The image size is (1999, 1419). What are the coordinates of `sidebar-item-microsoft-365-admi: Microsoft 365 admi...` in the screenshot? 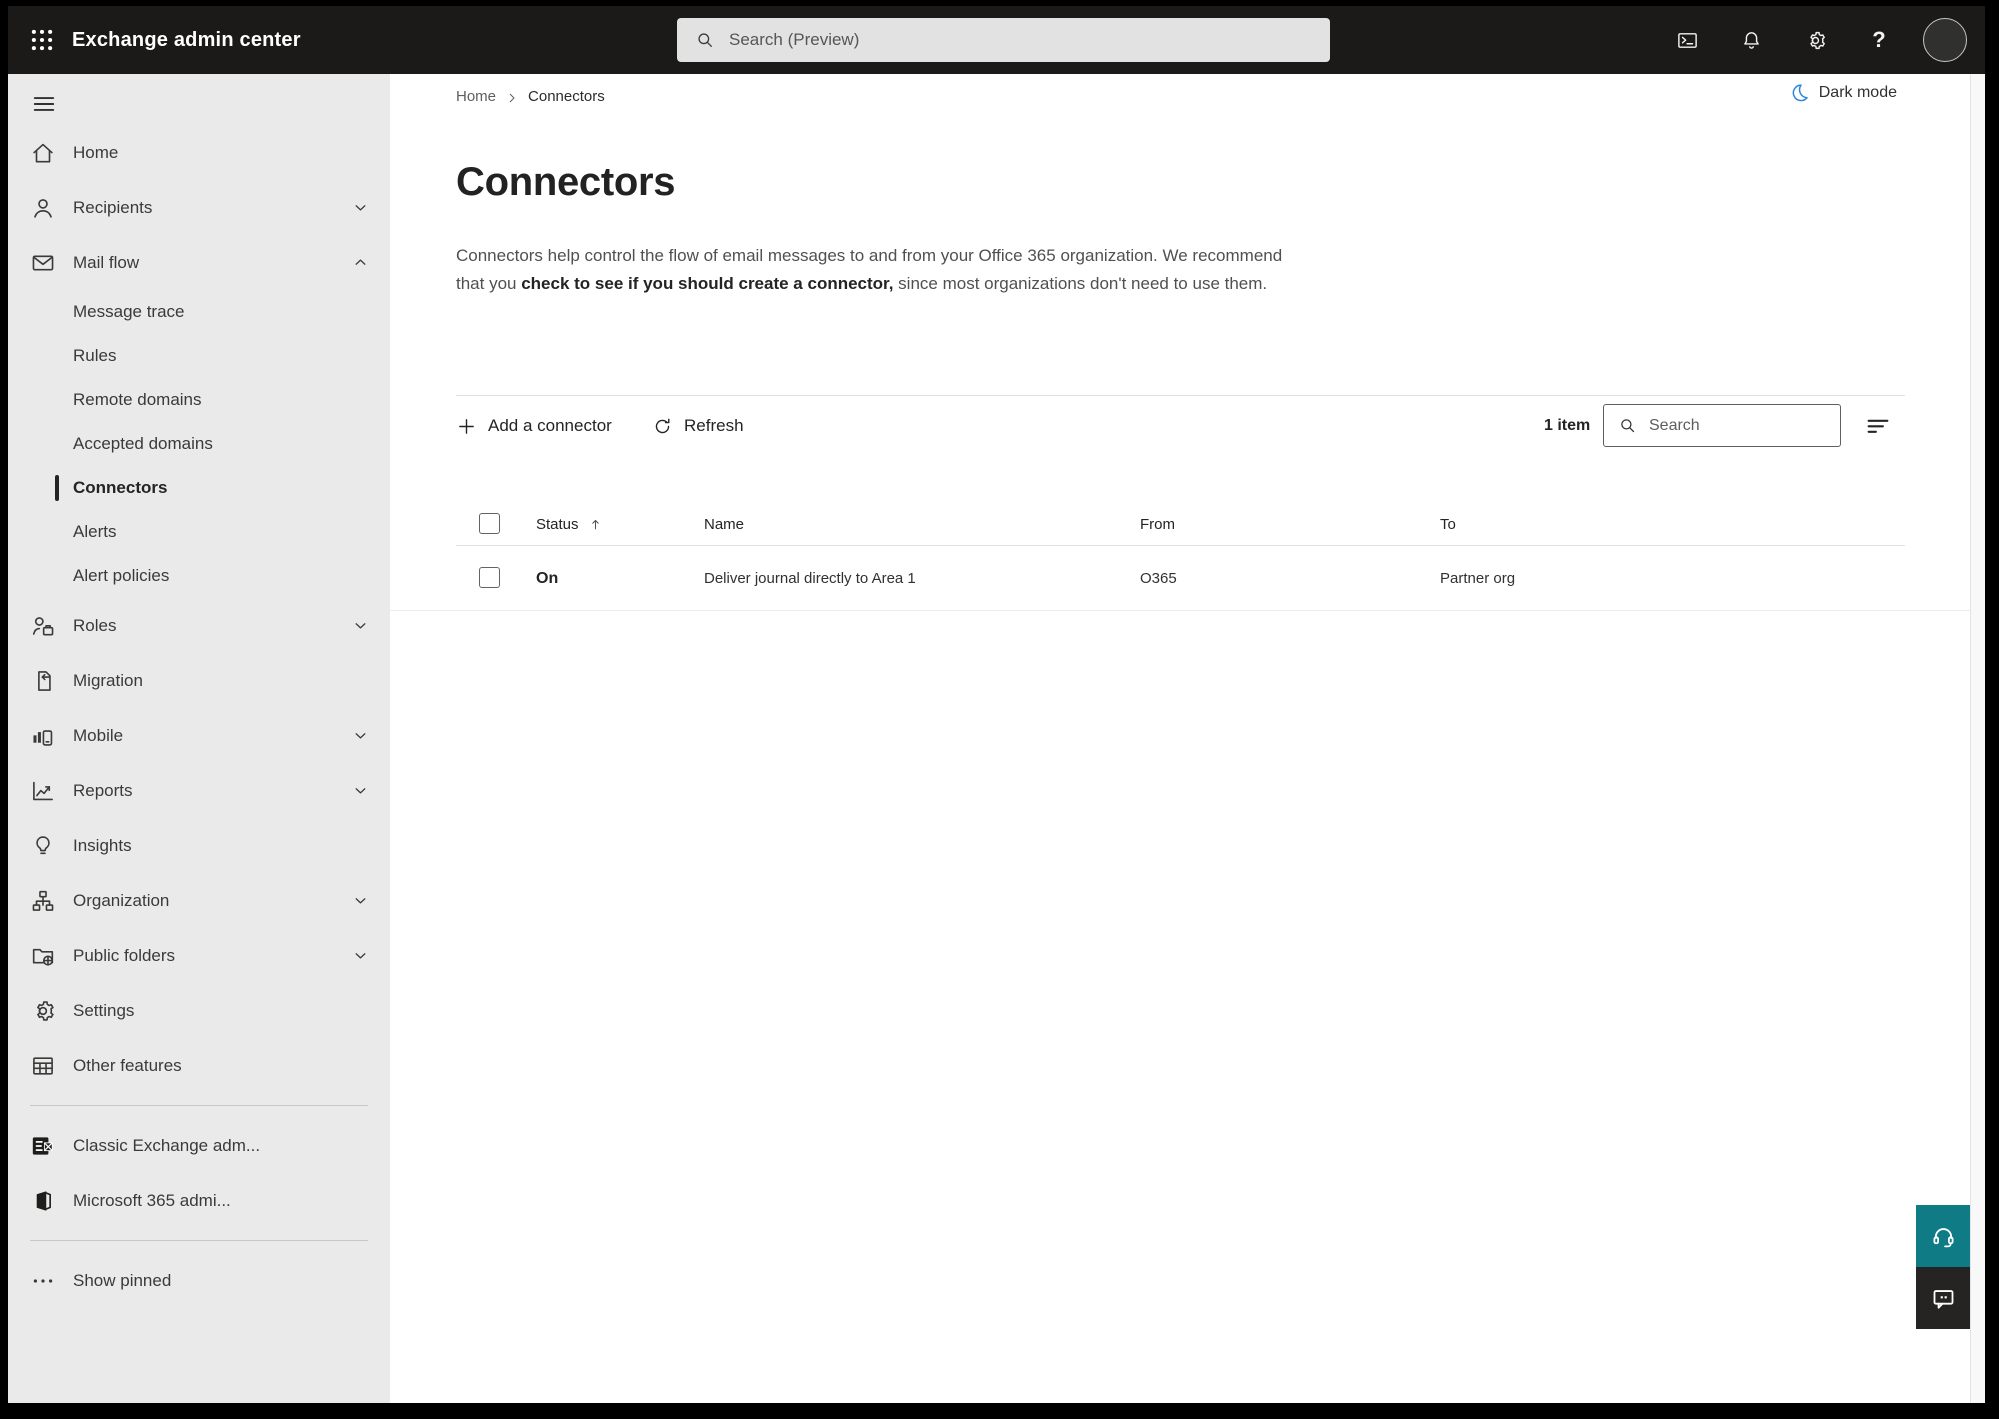 It's located at (199, 1200).